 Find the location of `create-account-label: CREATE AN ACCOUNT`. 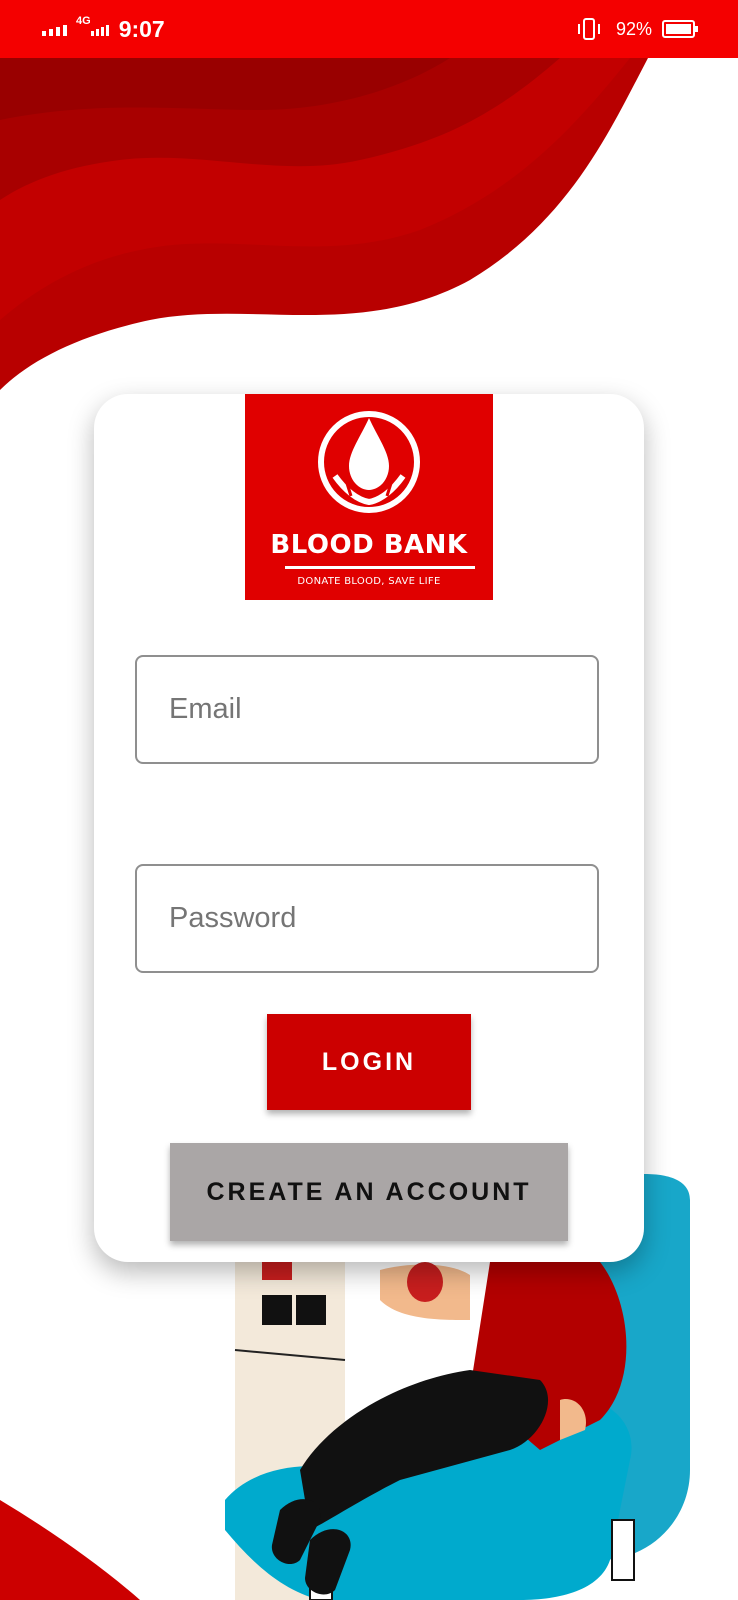

create-account-label: CREATE AN ACCOUNT is located at coordinates (369, 1191).